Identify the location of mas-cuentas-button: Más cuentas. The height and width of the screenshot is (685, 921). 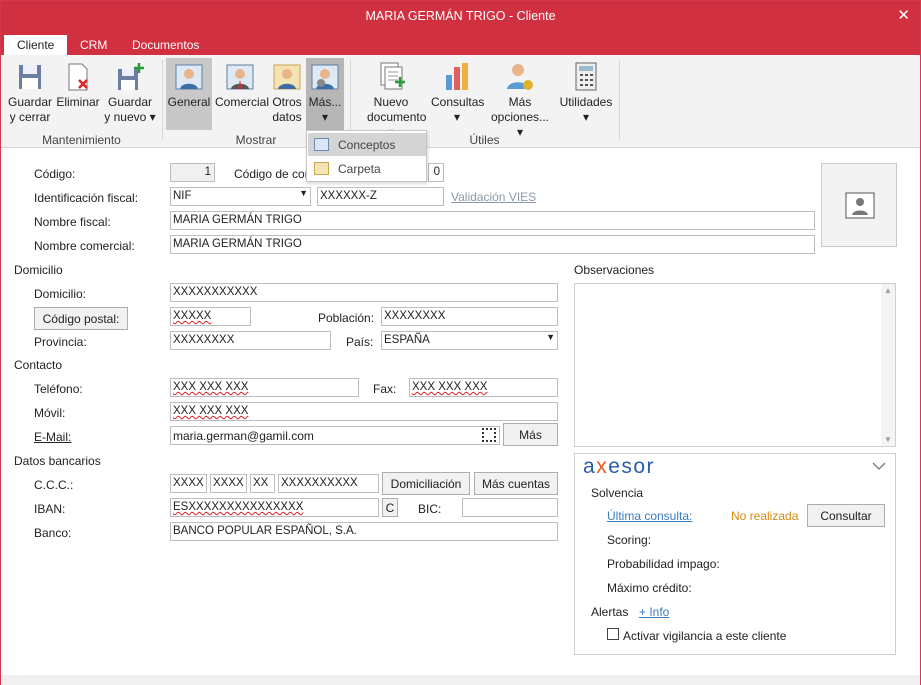
(516, 483).